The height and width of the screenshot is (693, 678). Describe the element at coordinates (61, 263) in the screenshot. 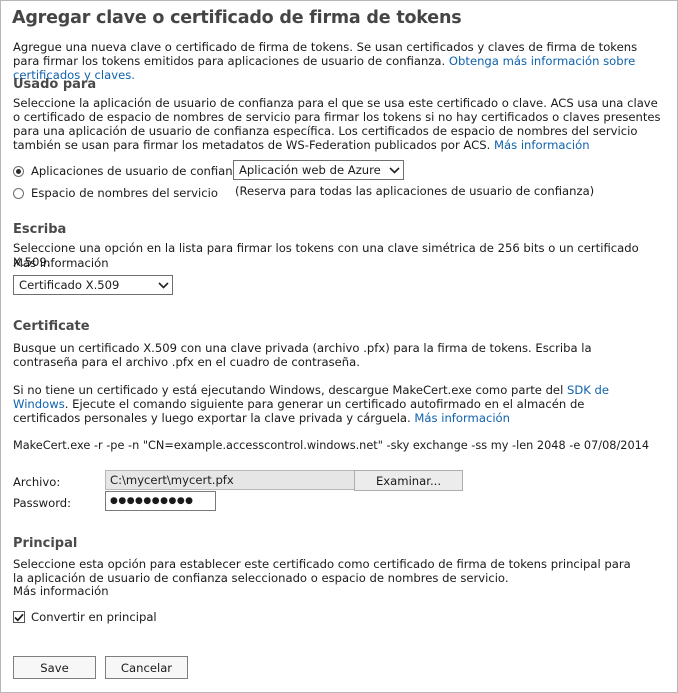

I see `type-learn-more-link: Más información` at that location.